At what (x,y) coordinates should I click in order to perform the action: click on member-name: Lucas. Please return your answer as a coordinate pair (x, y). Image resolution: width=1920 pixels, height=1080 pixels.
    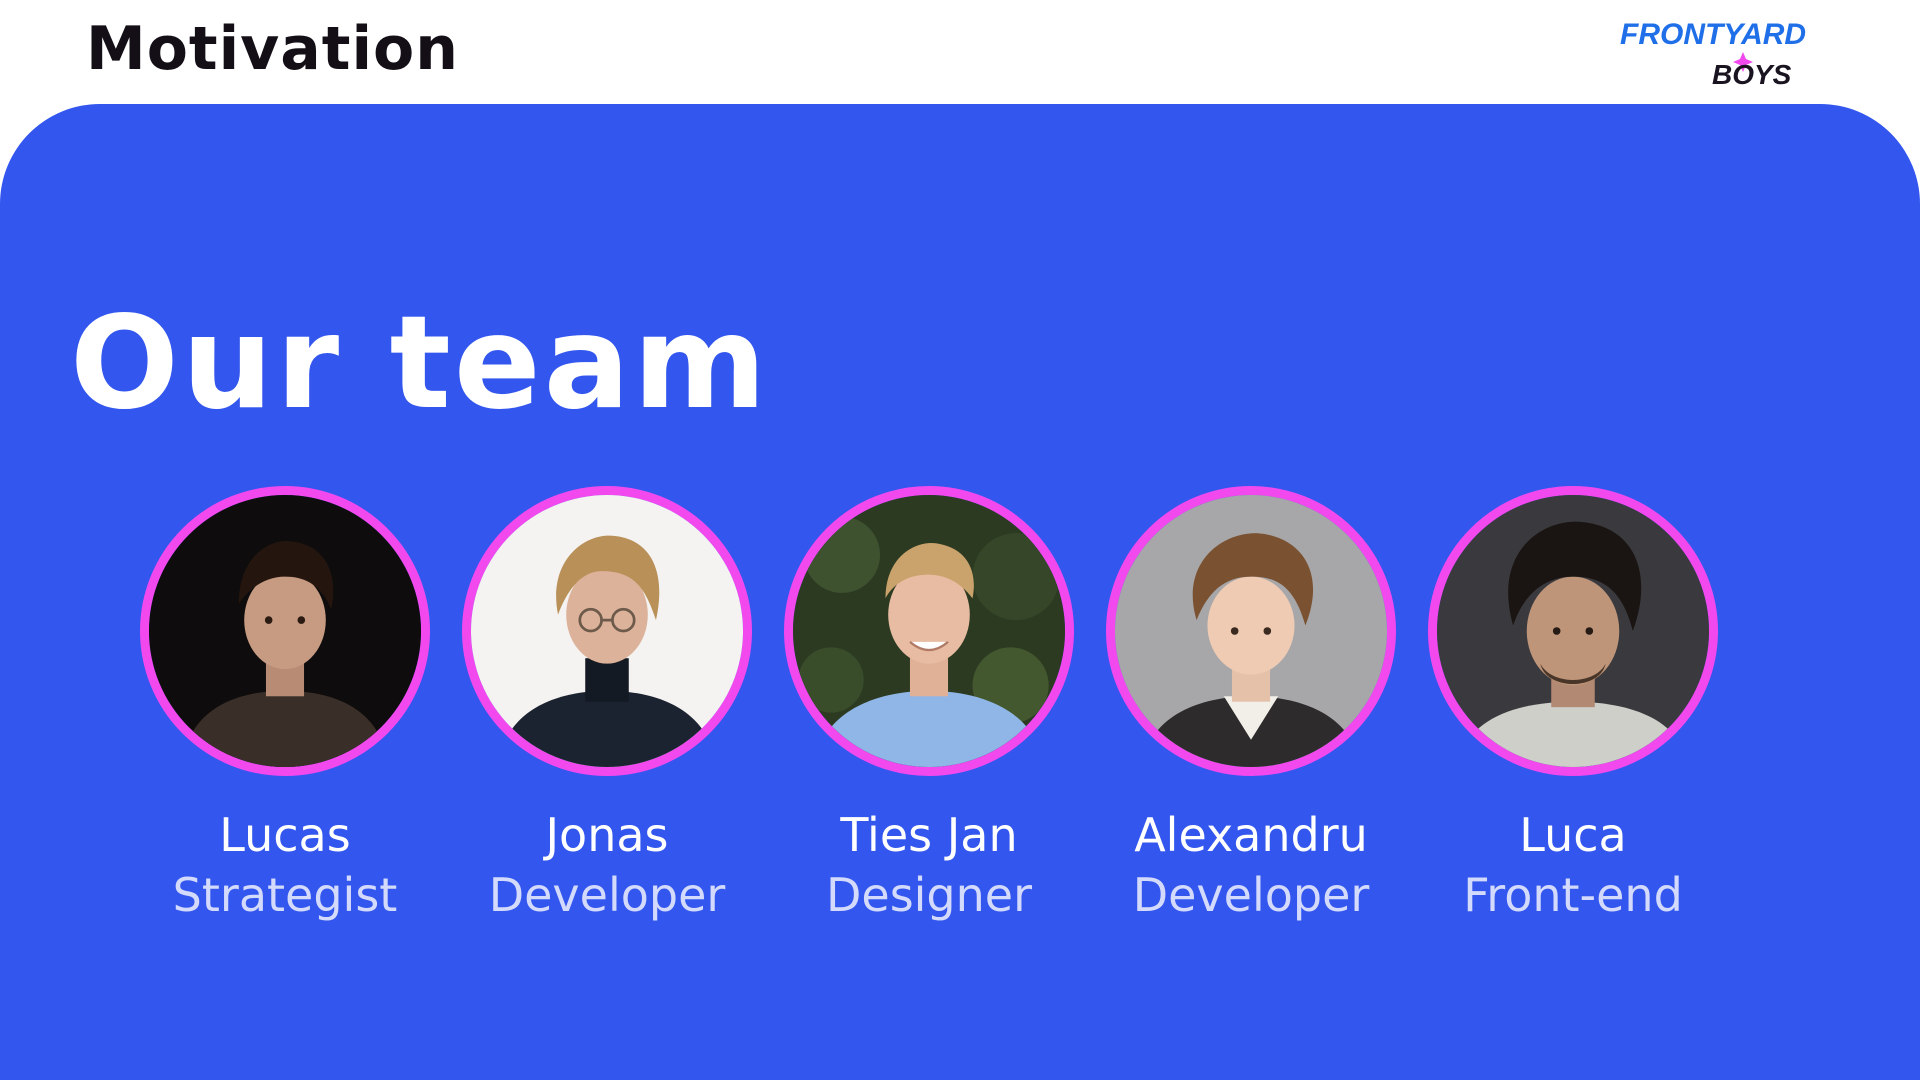
    Looking at the image, I should click on (285, 835).